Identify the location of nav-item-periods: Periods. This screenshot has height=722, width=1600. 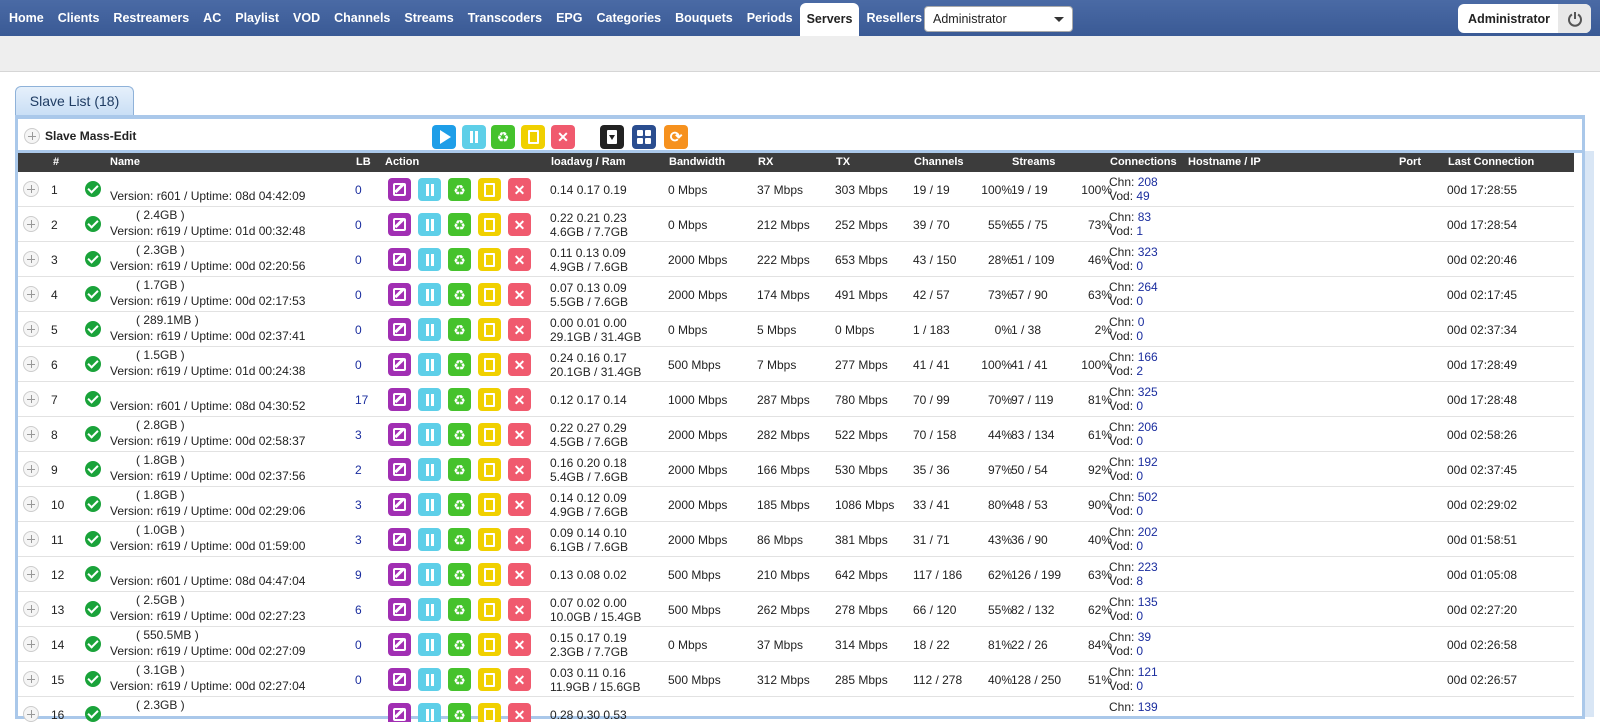
(770, 18).